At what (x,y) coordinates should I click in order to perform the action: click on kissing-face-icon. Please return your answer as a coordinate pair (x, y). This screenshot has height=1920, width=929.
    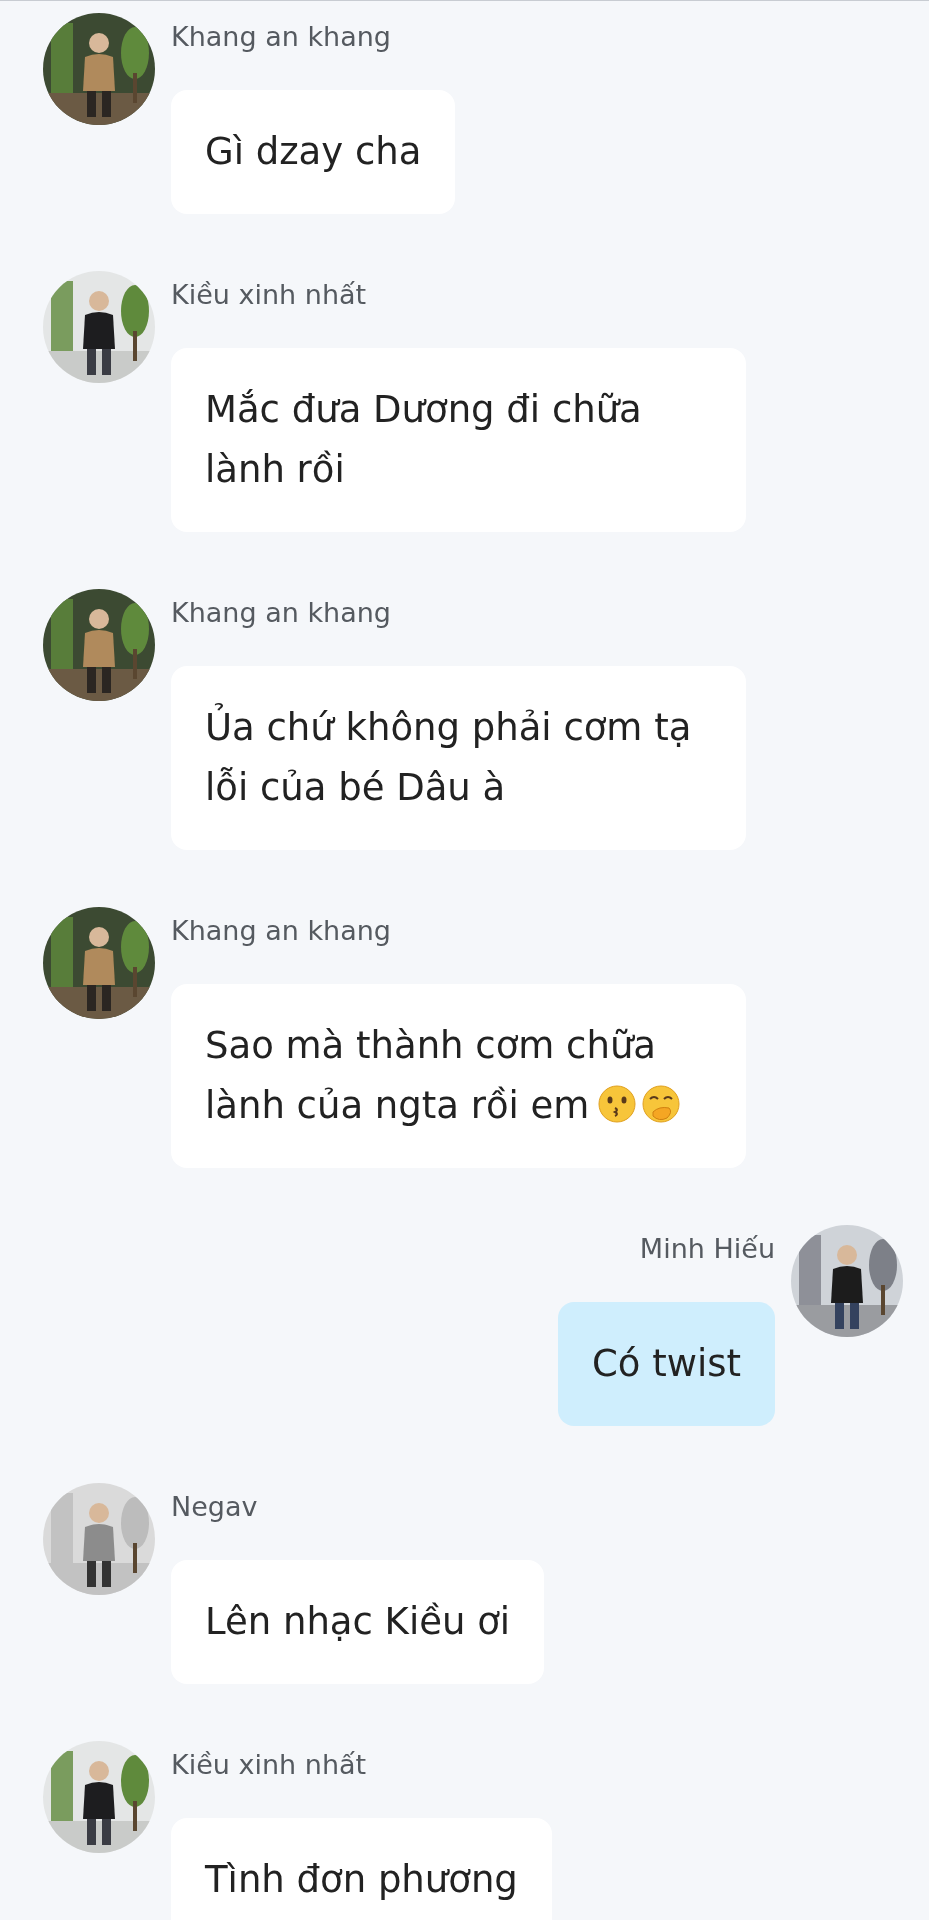
    Looking at the image, I should click on (617, 1104).